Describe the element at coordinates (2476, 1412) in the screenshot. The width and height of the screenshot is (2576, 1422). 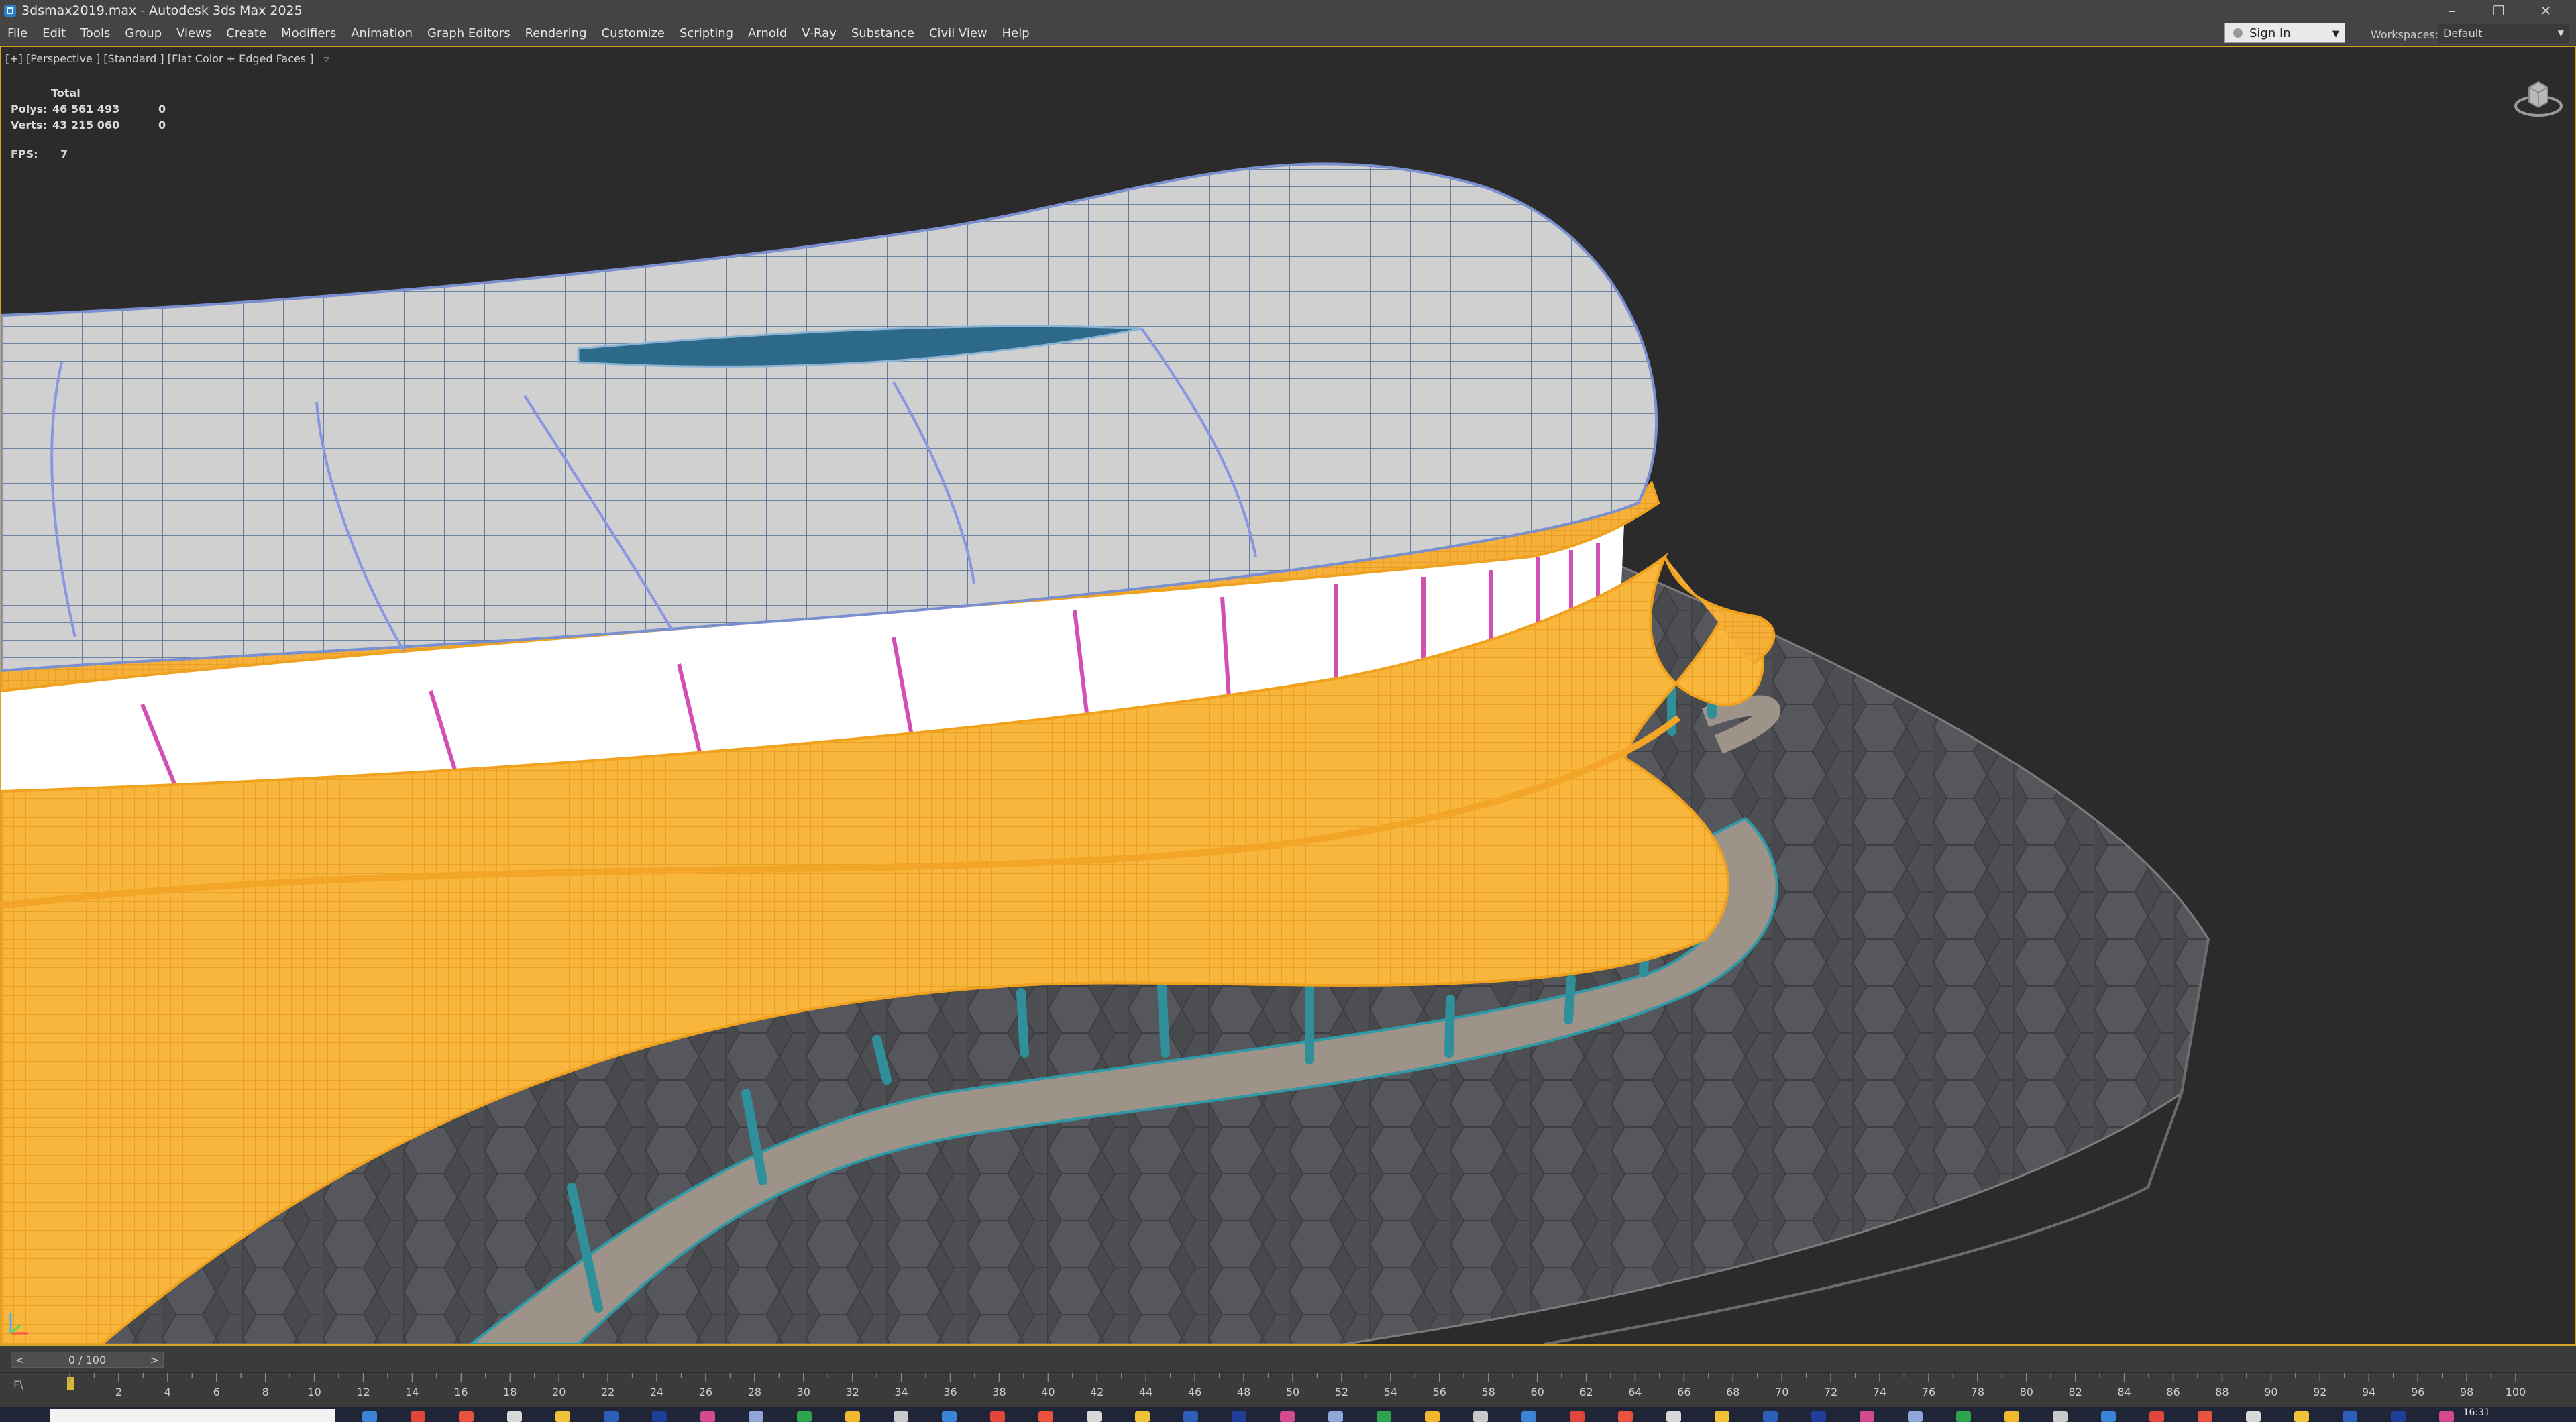
I see `taskbar-clock: 16:31` at that location.